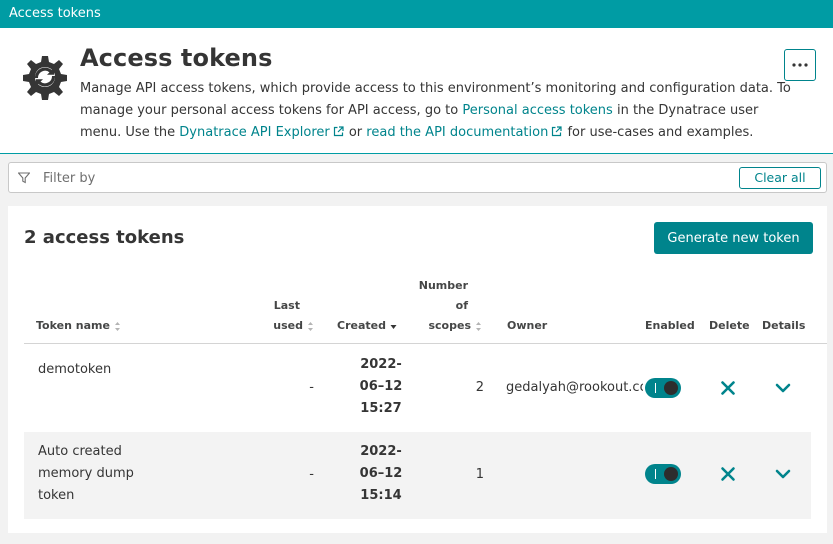 Image resolution: width=833 pixels, height=544 pixels. I want to click on api-explorer-link-label: Dynatrace API Explorer, so click(254, 132).